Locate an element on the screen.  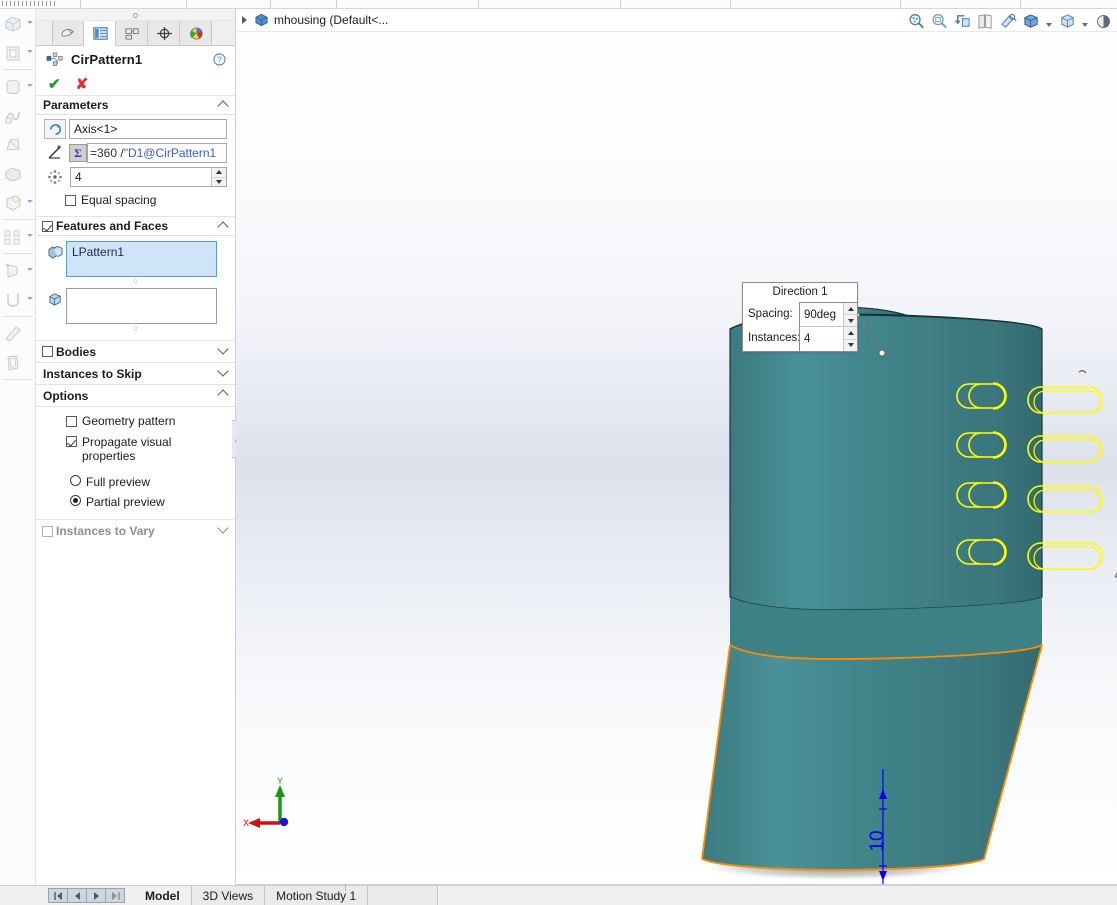
rail-item-swept-boss is located at coordinates (18, 115).